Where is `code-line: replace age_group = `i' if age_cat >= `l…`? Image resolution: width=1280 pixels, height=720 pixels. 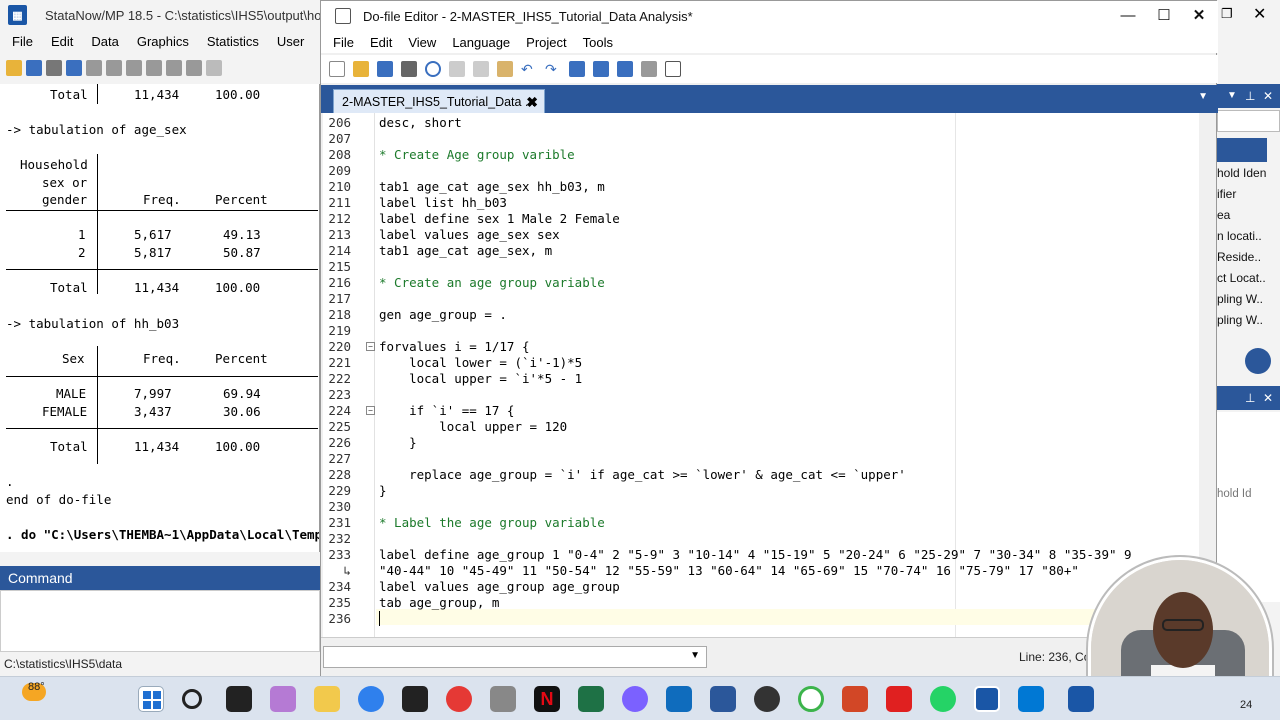
code-line: replace age_group = `i' if age_cat >= `l… is located at coordinates (642, 474).